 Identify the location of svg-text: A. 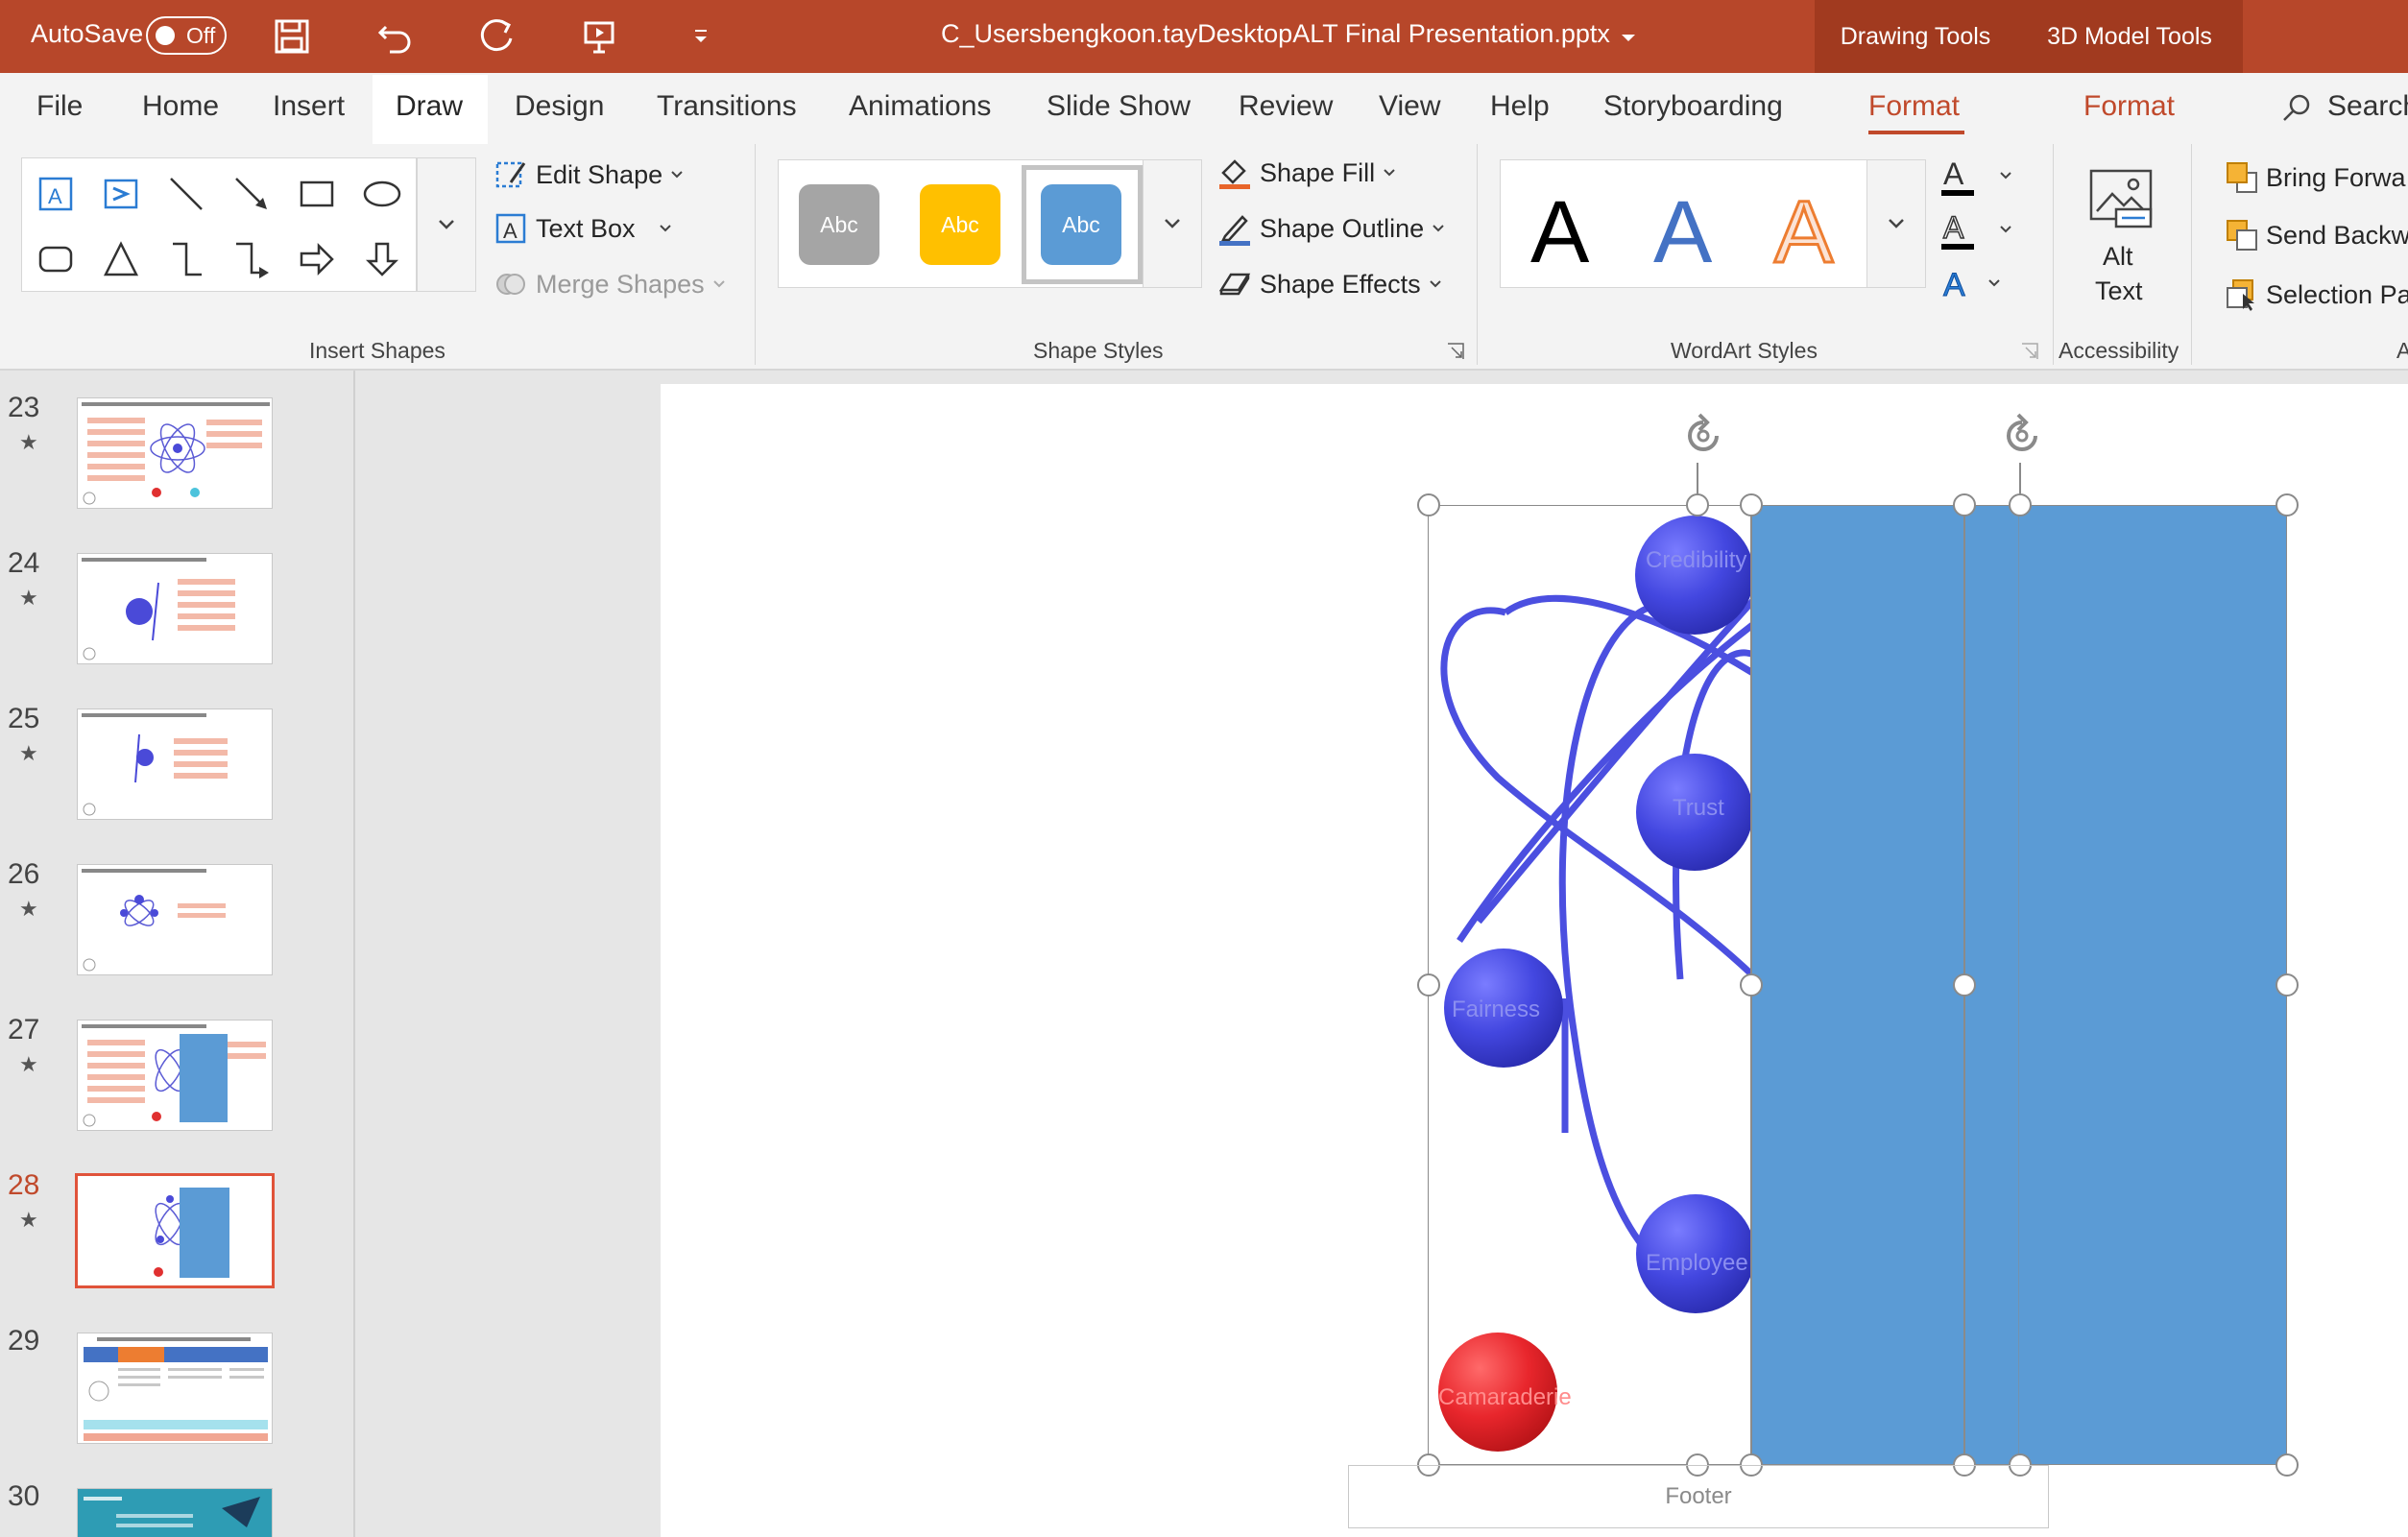
(1954, 285).